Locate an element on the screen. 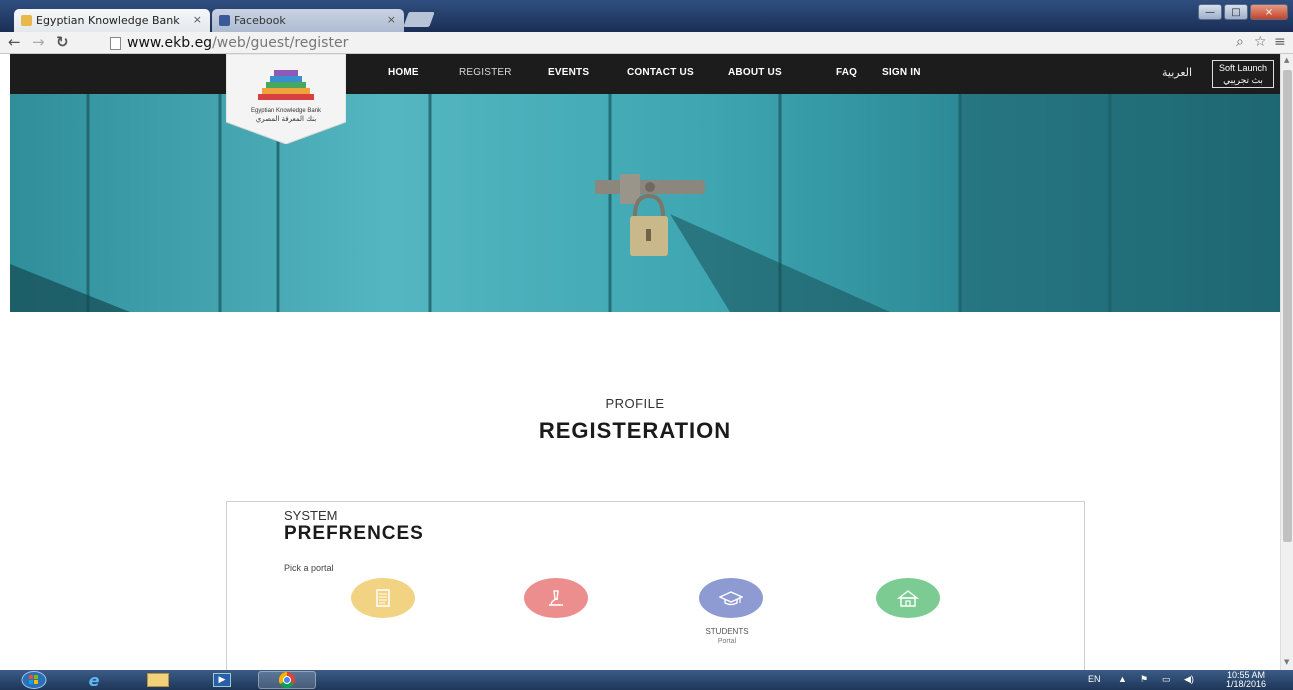 This screenshot has height=690, width=1293. nav-sign-in: SIGN IN is located at coordinates (901, 72).